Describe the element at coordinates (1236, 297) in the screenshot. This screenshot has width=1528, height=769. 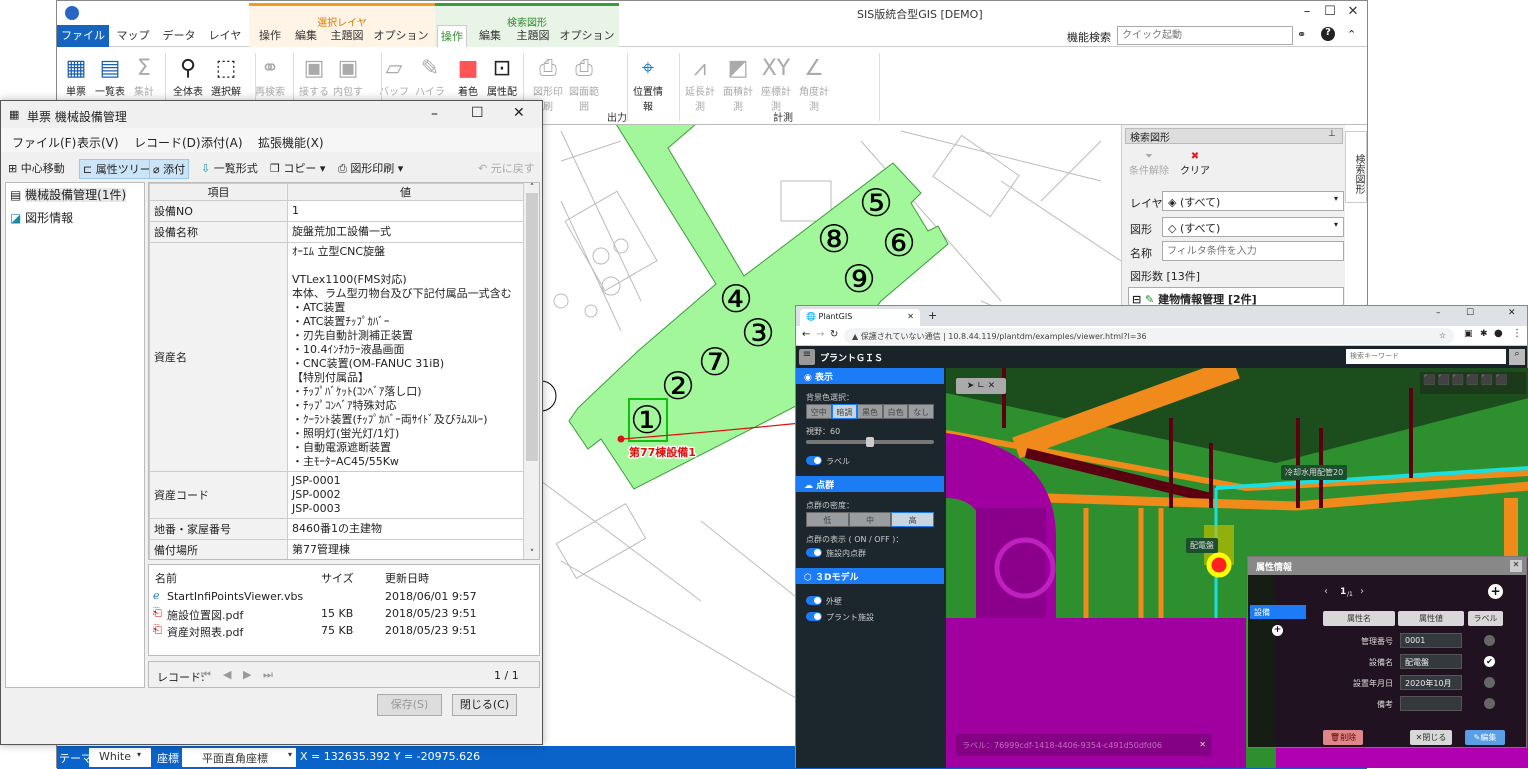
I see `tree-item-building: ⊟ ✎ 建物情報管理 [2件]` at that location.